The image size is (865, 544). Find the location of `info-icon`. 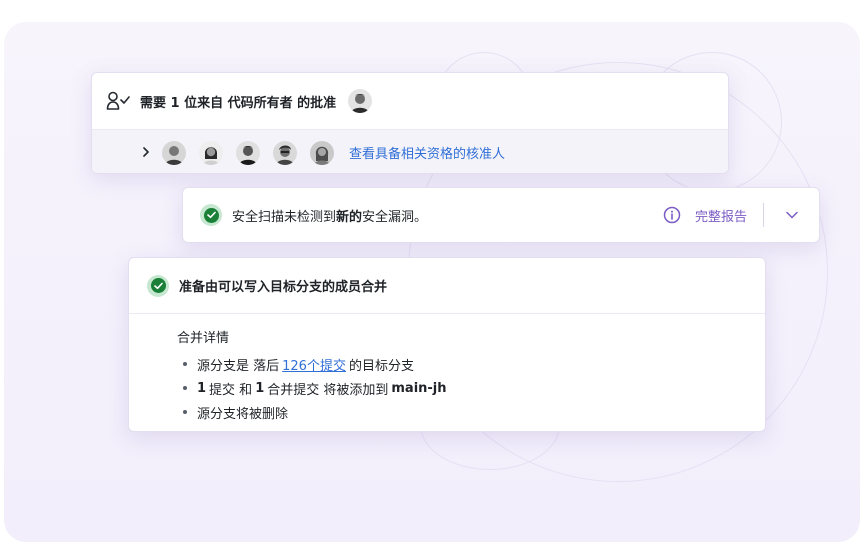

info-icon is located at coordinates (672, 215).